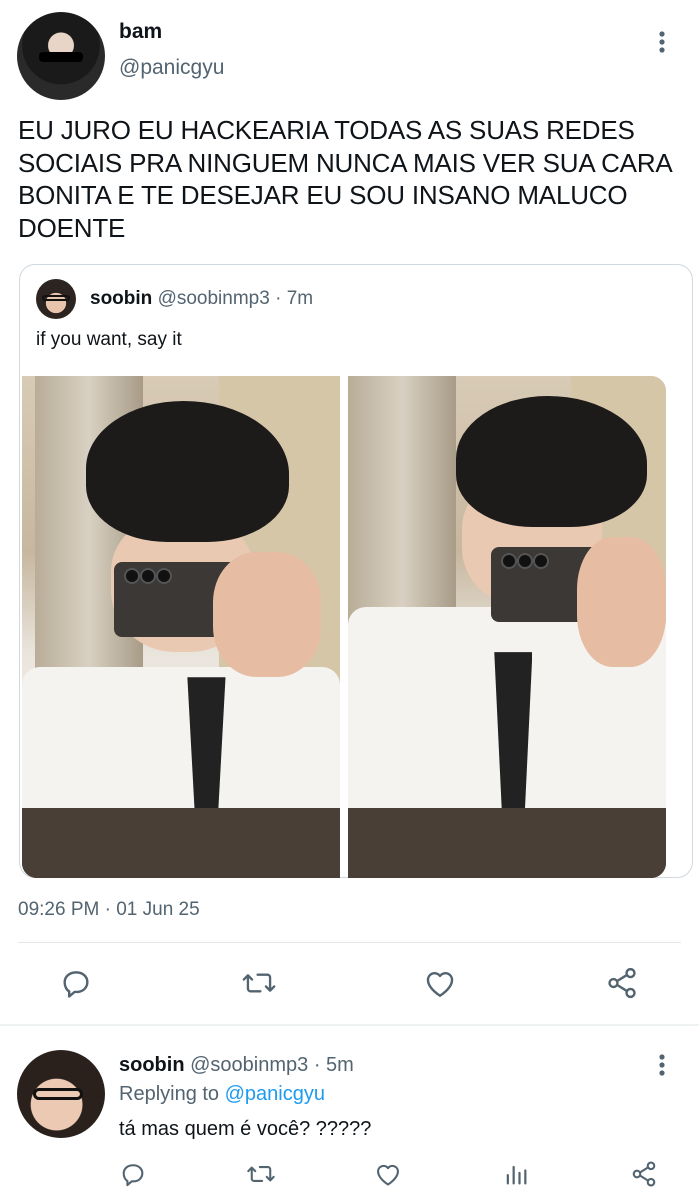 Image resolution: width=699 pixels, height=1200 pixels. I want to click on quoted-time: · 7m, so click(294, 298).